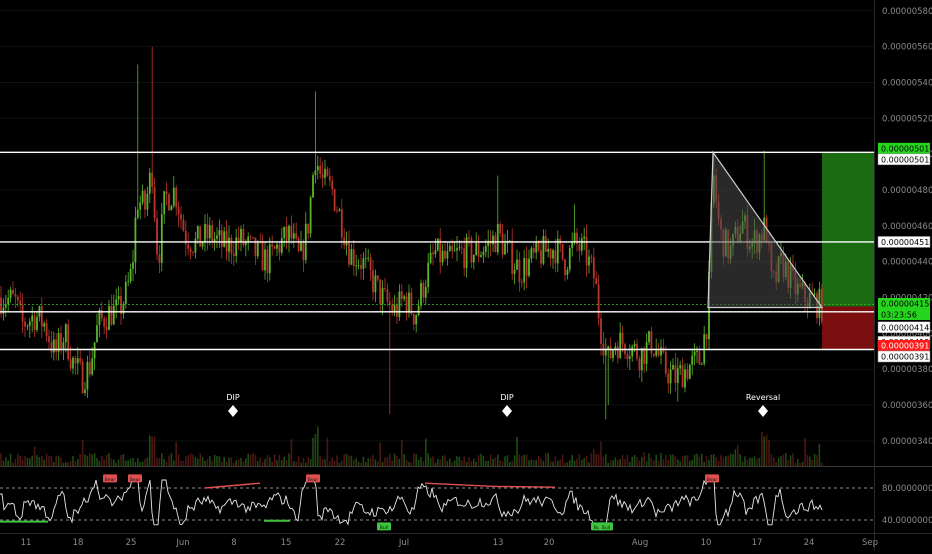 This screenshot has height=554, width=932. I want to click on date-tick-label: Sep, so click(870, 543).